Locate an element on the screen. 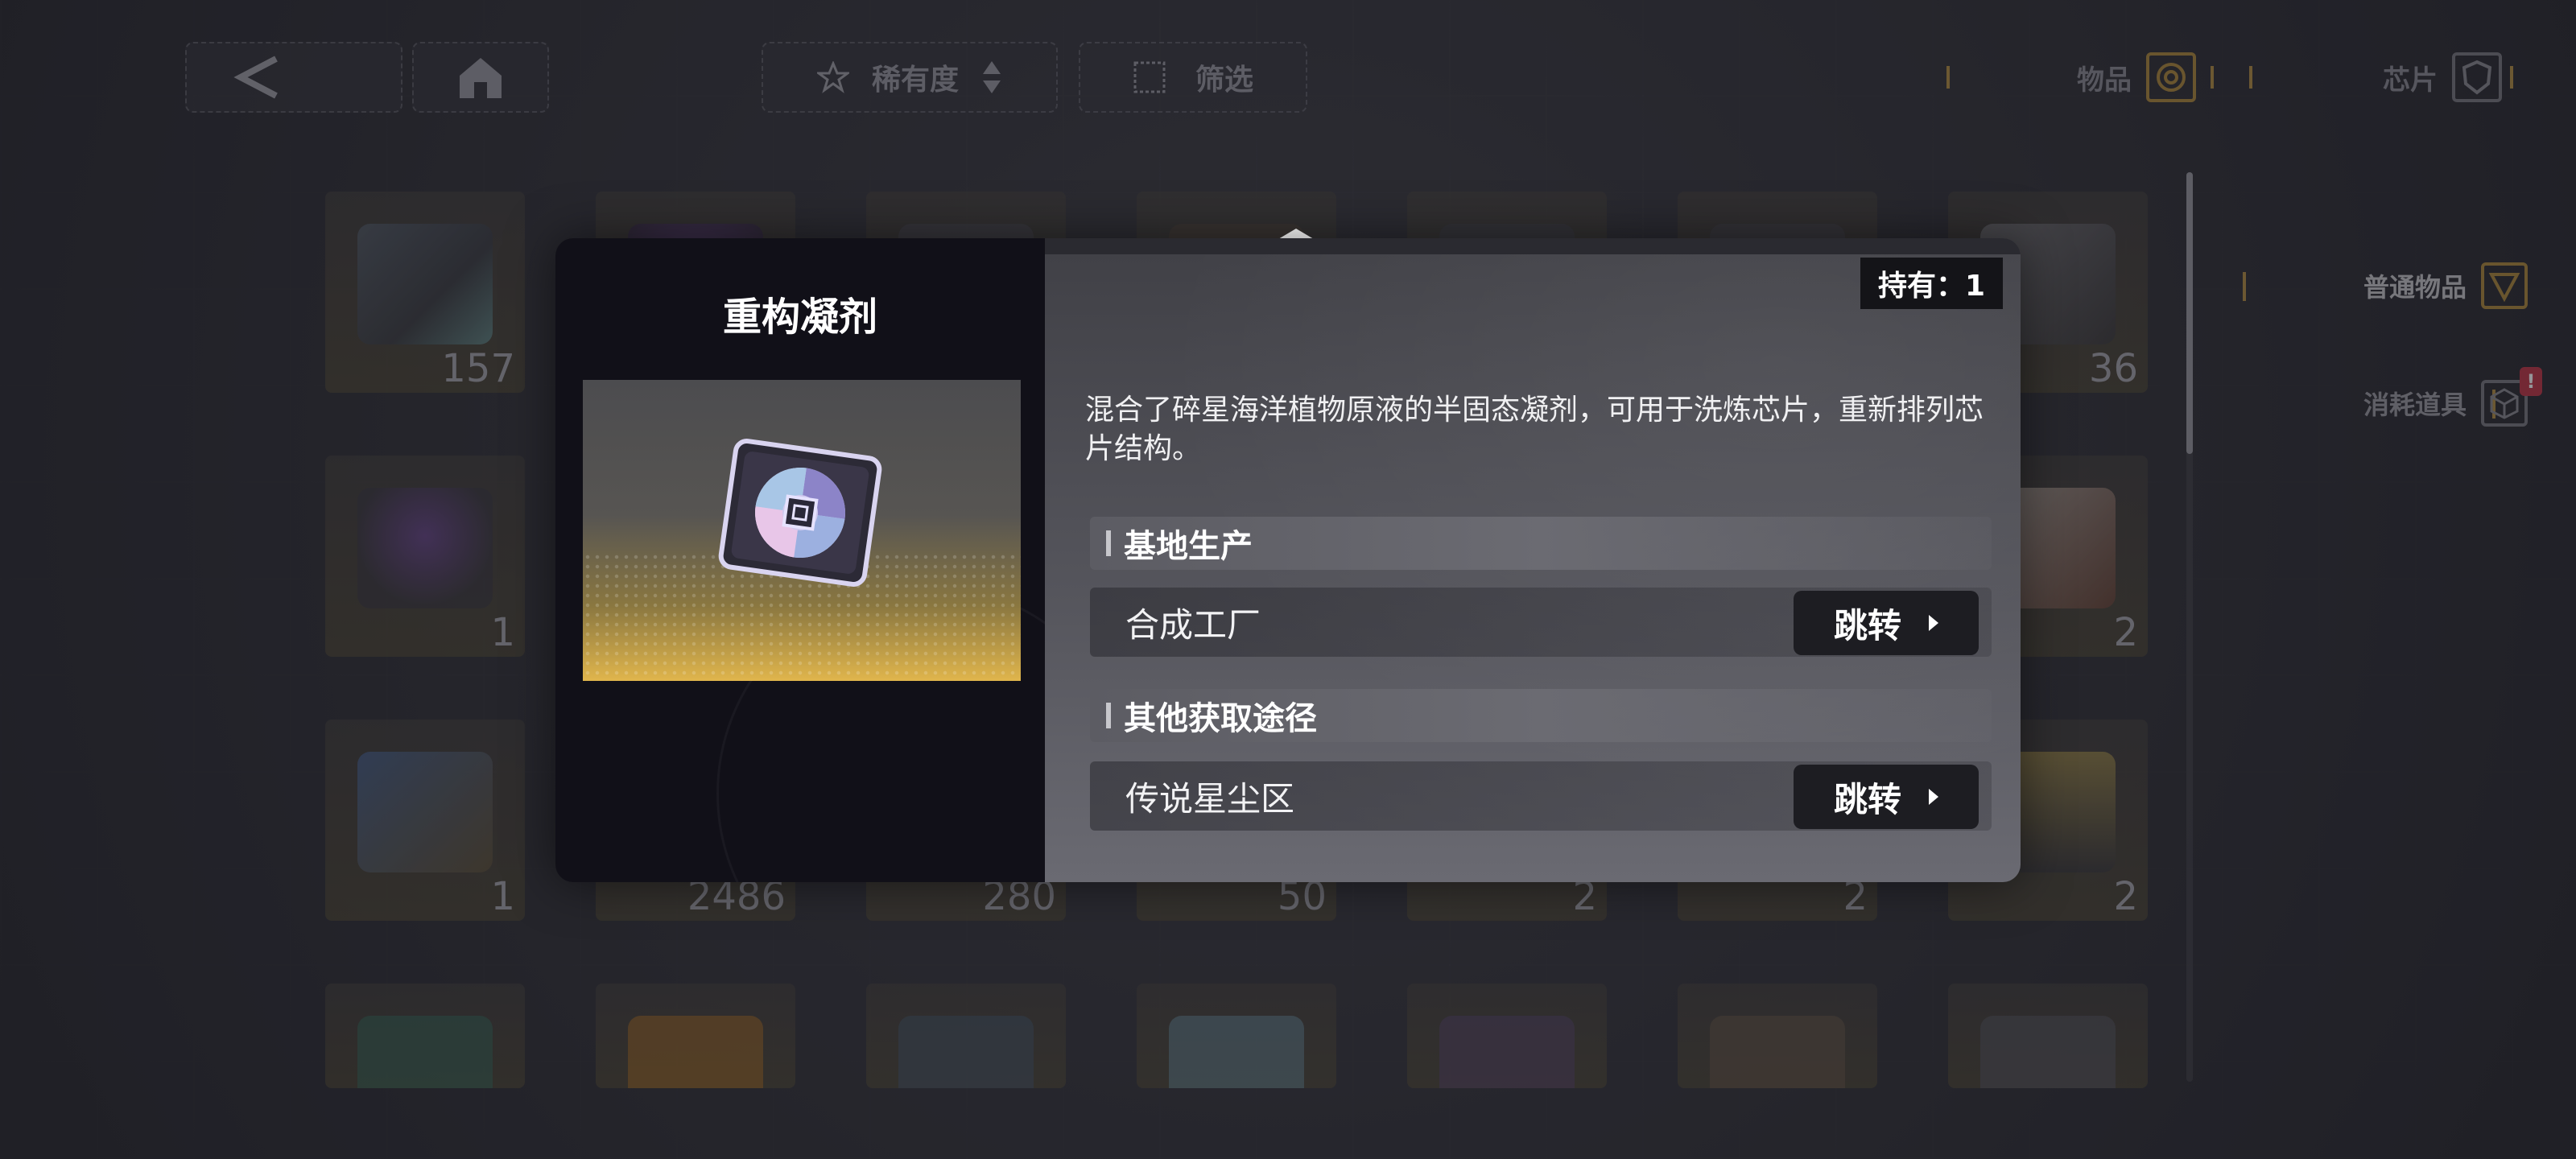 The height and width of the screenshot is (1159, 2576). reconstruct-gel-icon is located at coordinates (800, 513).